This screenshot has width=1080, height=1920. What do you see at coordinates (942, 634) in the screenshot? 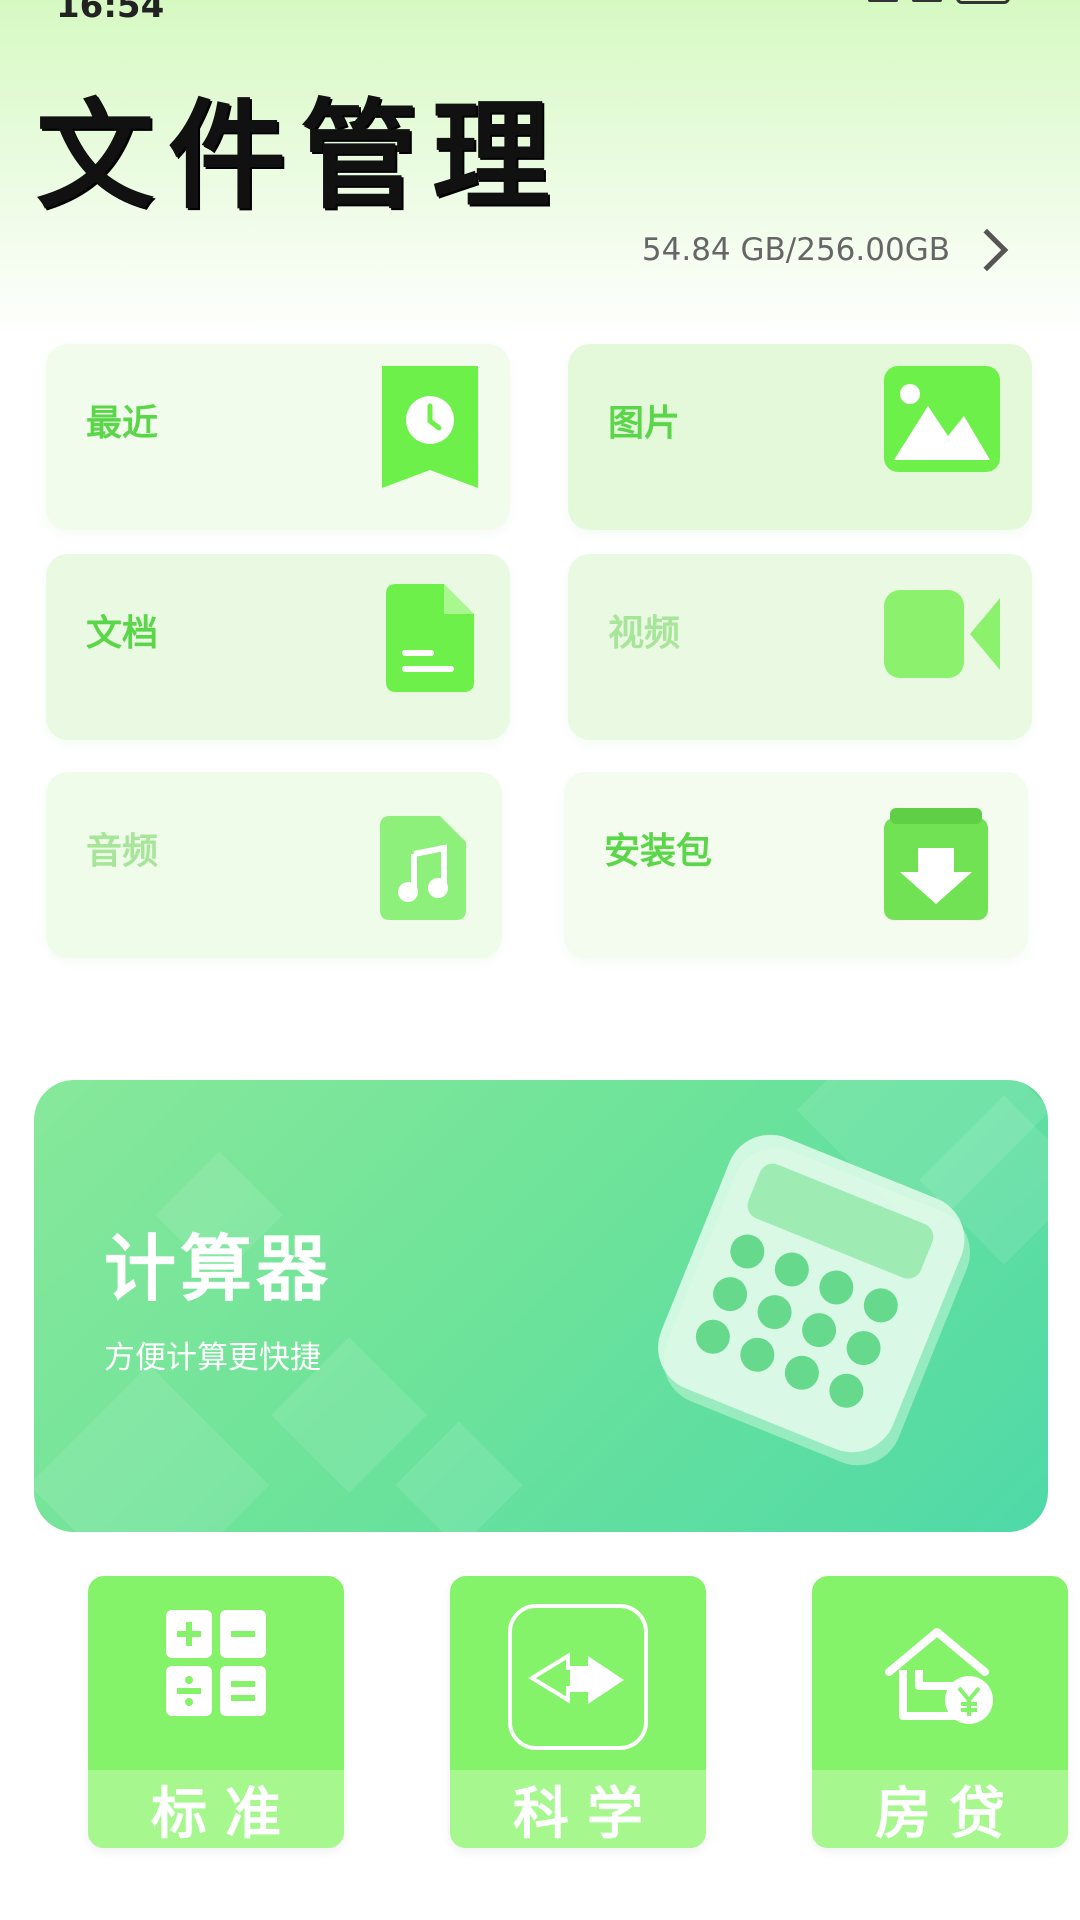
I see `video-camera-icon` at bounding box center [942, 634].